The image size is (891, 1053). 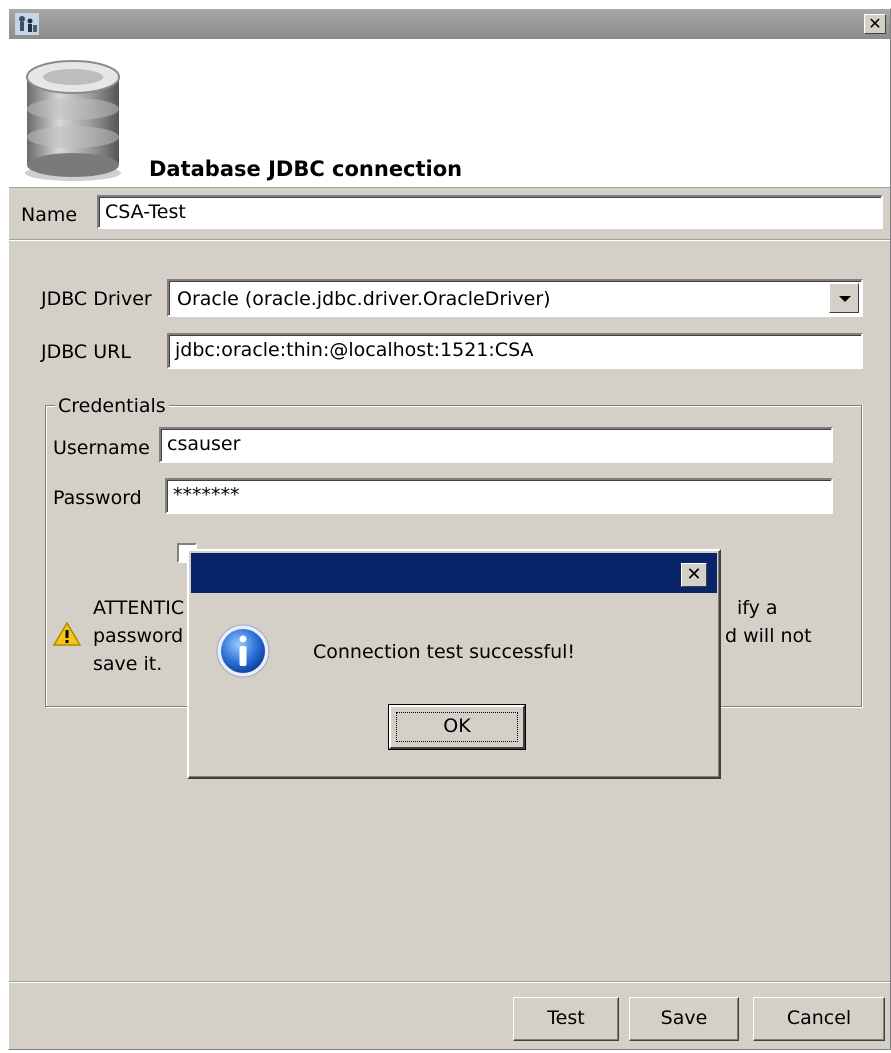 I want to click on save-button: Save, so click(x=684, y=1019).